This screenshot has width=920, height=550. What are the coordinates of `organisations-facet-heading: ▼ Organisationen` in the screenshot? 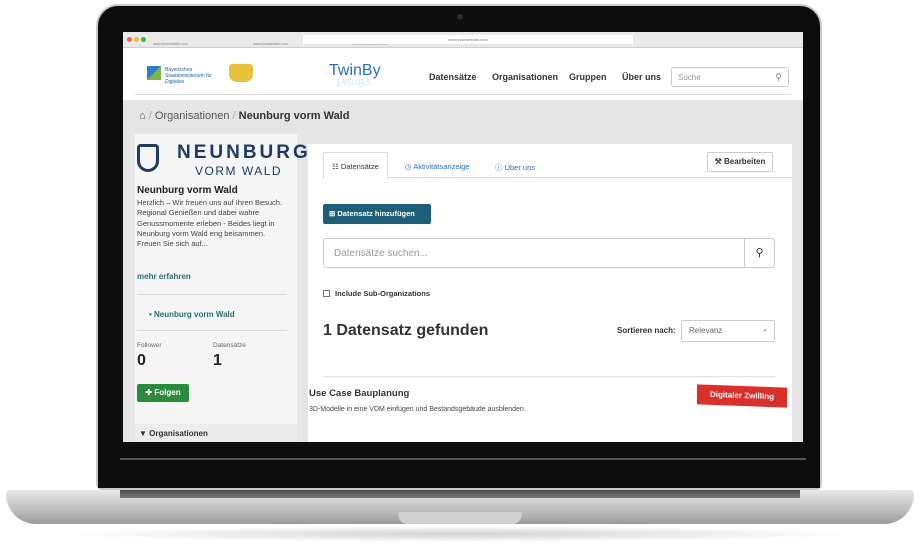 It's located at (216, 433).